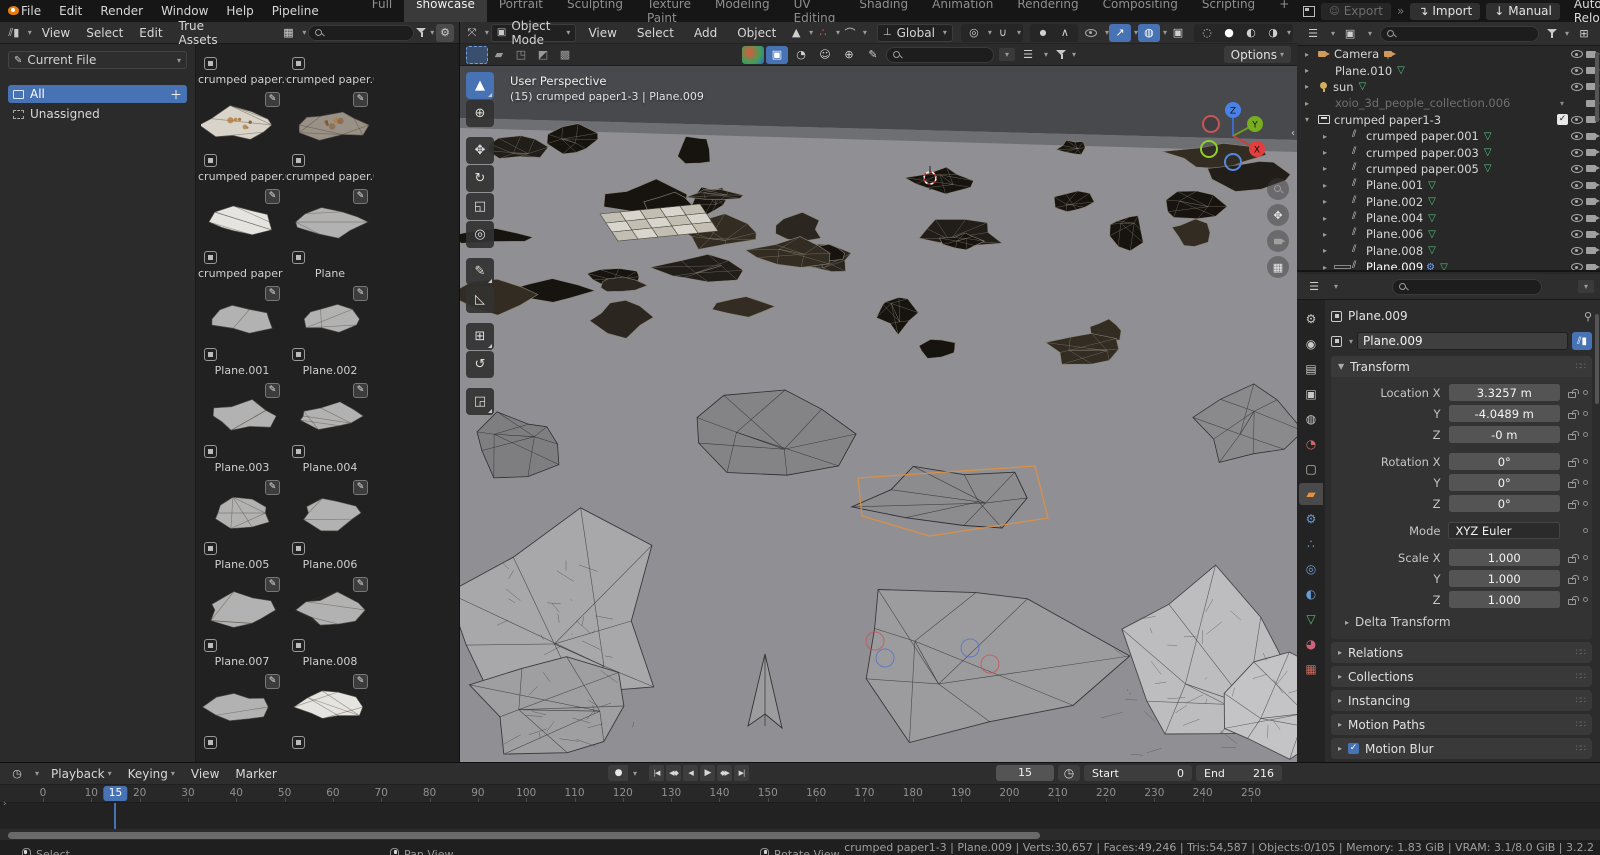 This screenshot has width=1600, height=855. Describe the element at coordinates (708, 773) in the screenshot. I see `play-button: ▶` at that location.